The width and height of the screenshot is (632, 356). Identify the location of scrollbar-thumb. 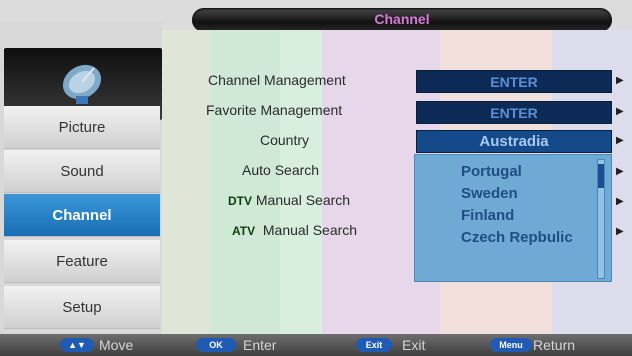
(601, 176).